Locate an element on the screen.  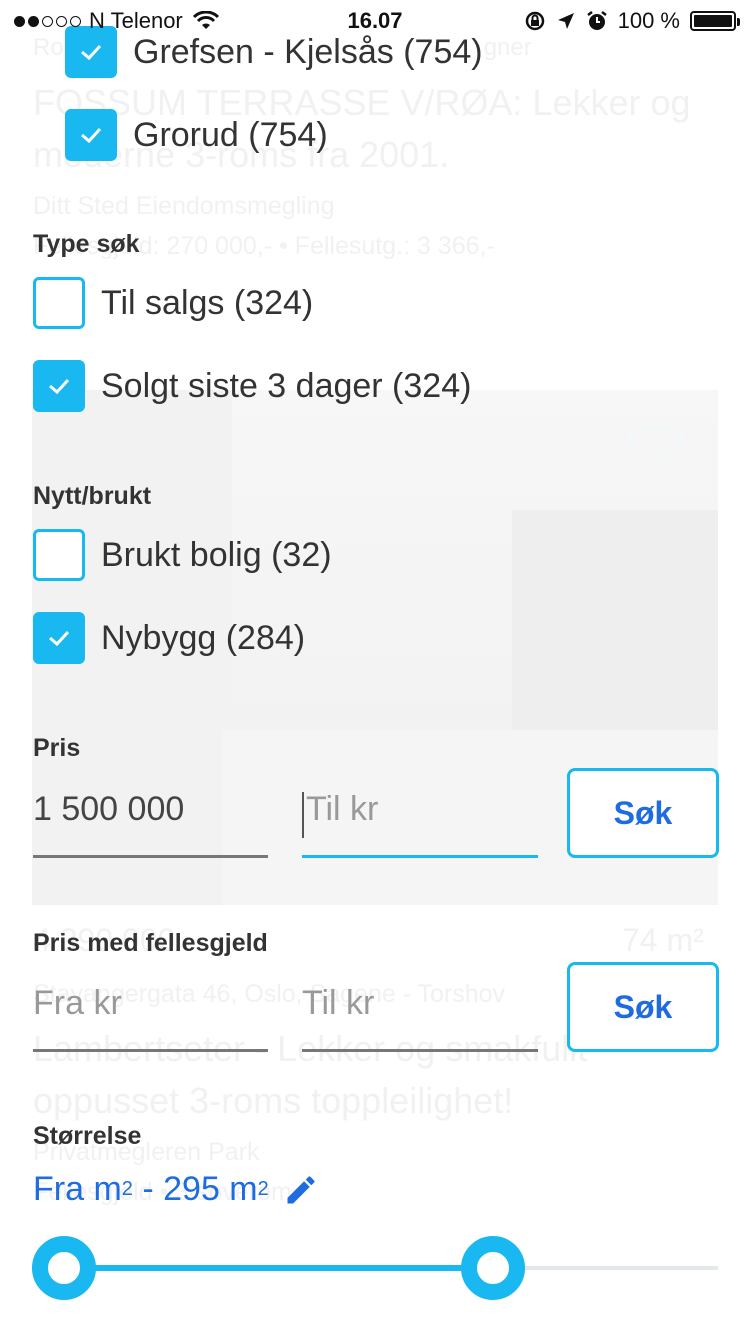
section-title-price: Pris is located at coordinates (57, 748).